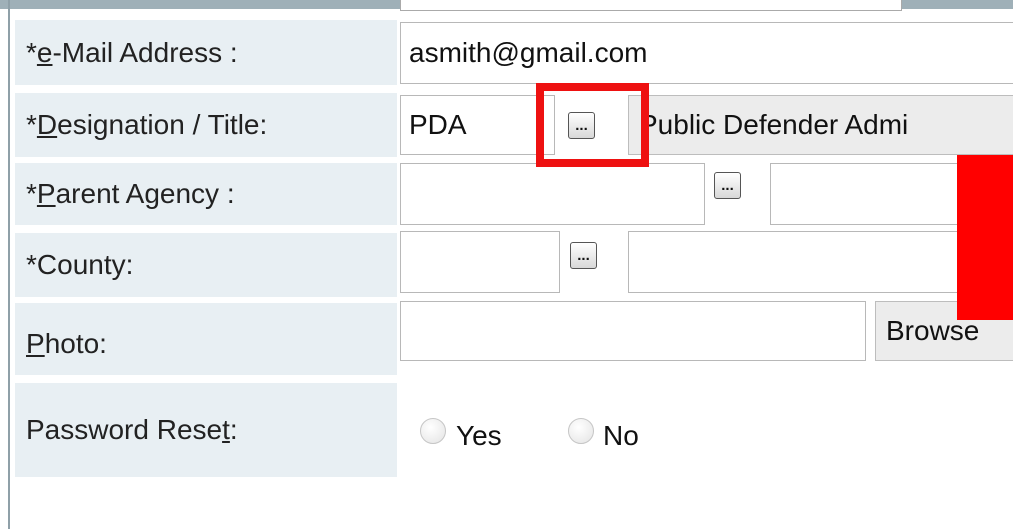  Describe the element at coordinates (621, 435) in the screenshot. I see `password-reset-no-label: No` at that location.